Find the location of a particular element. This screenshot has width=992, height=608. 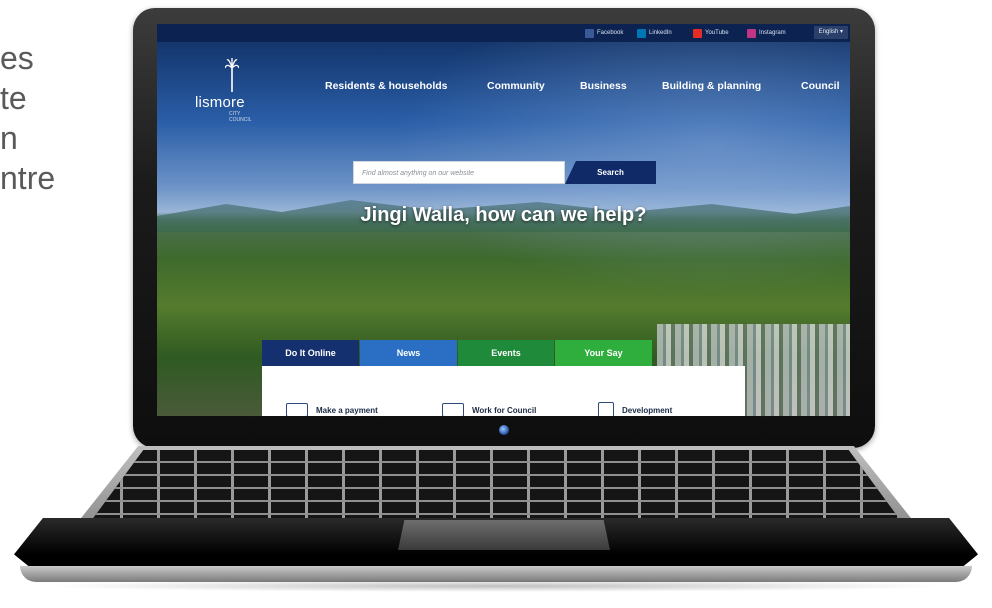

side-text-line-3: n is located at coordinates (9, 138).